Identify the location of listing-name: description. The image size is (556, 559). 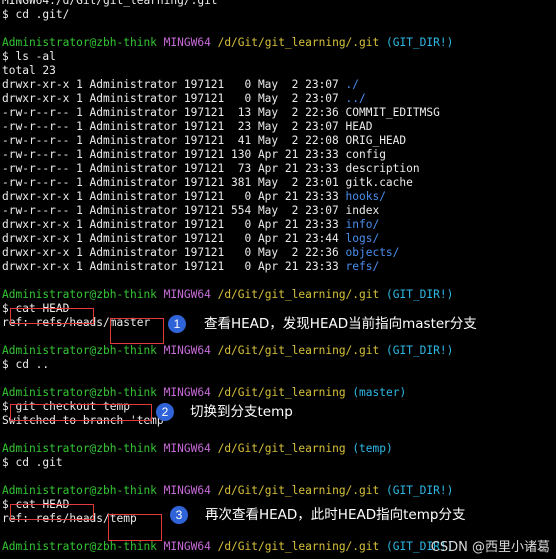
(382, 168).